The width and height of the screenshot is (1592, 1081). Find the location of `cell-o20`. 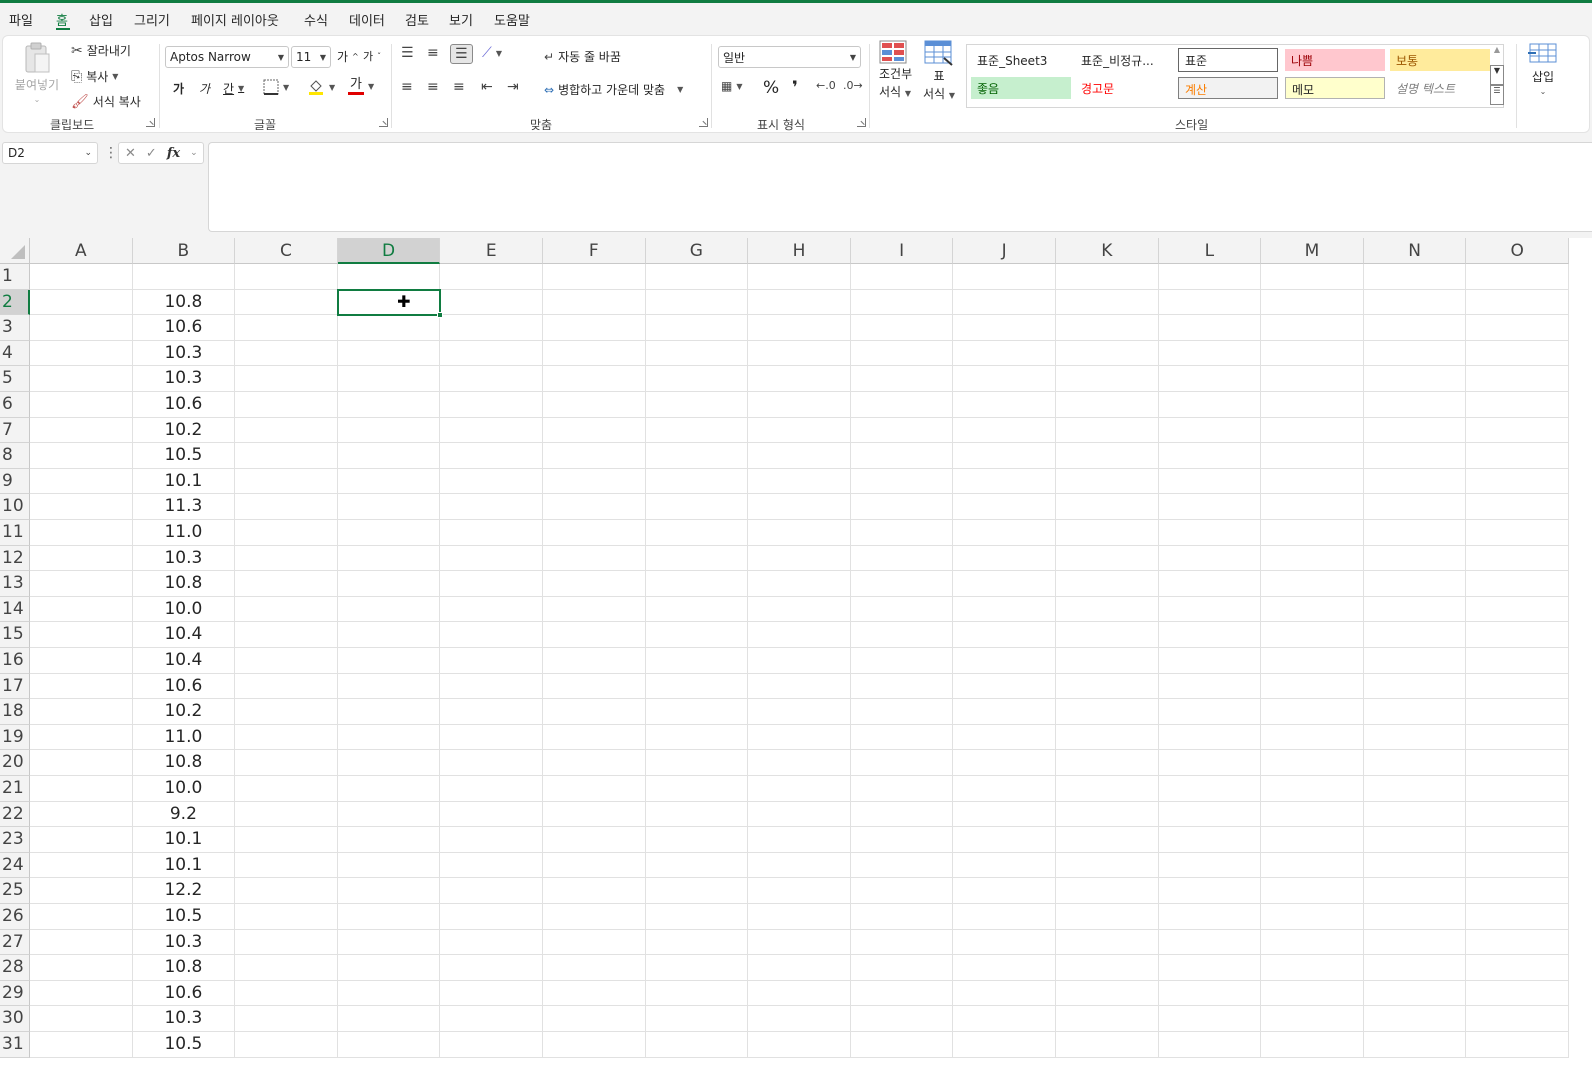

cell-o20 is located at coordinates (1517, 763).